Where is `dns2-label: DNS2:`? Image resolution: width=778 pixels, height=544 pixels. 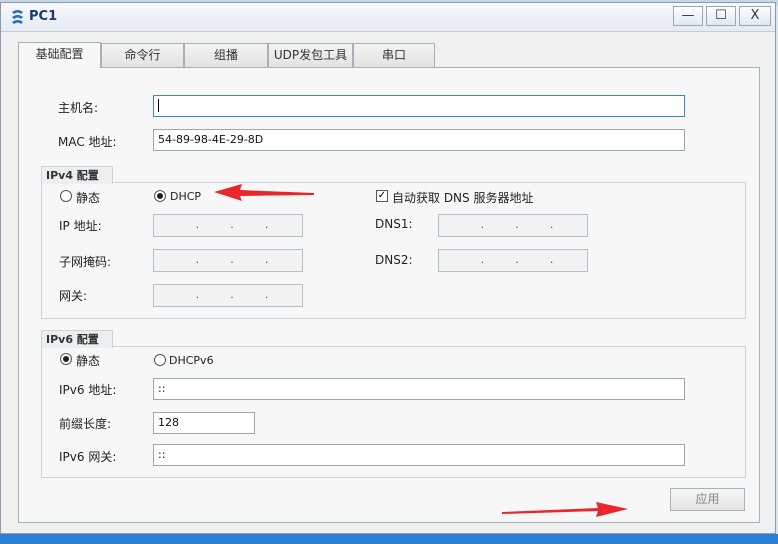 dns2-label: DNS2: is located at coordinates (394, 260).